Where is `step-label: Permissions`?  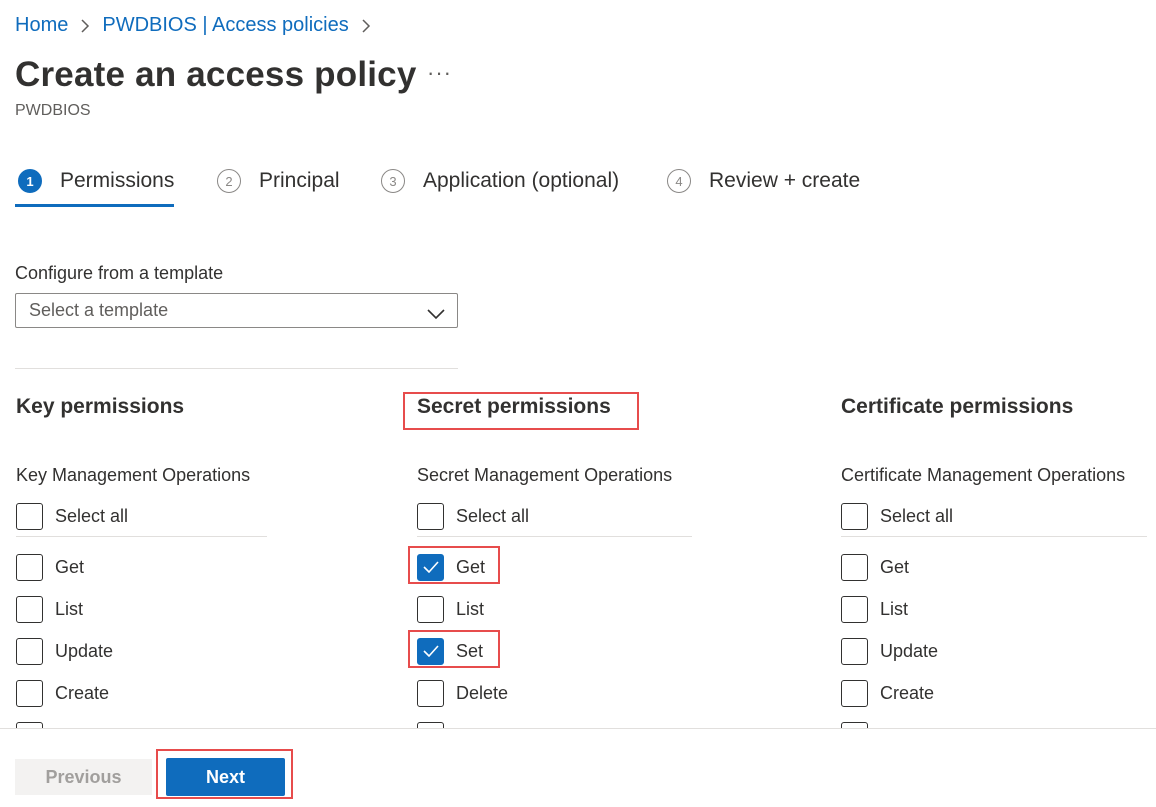 step-label: Permissions is located at coordinates (117, 180).